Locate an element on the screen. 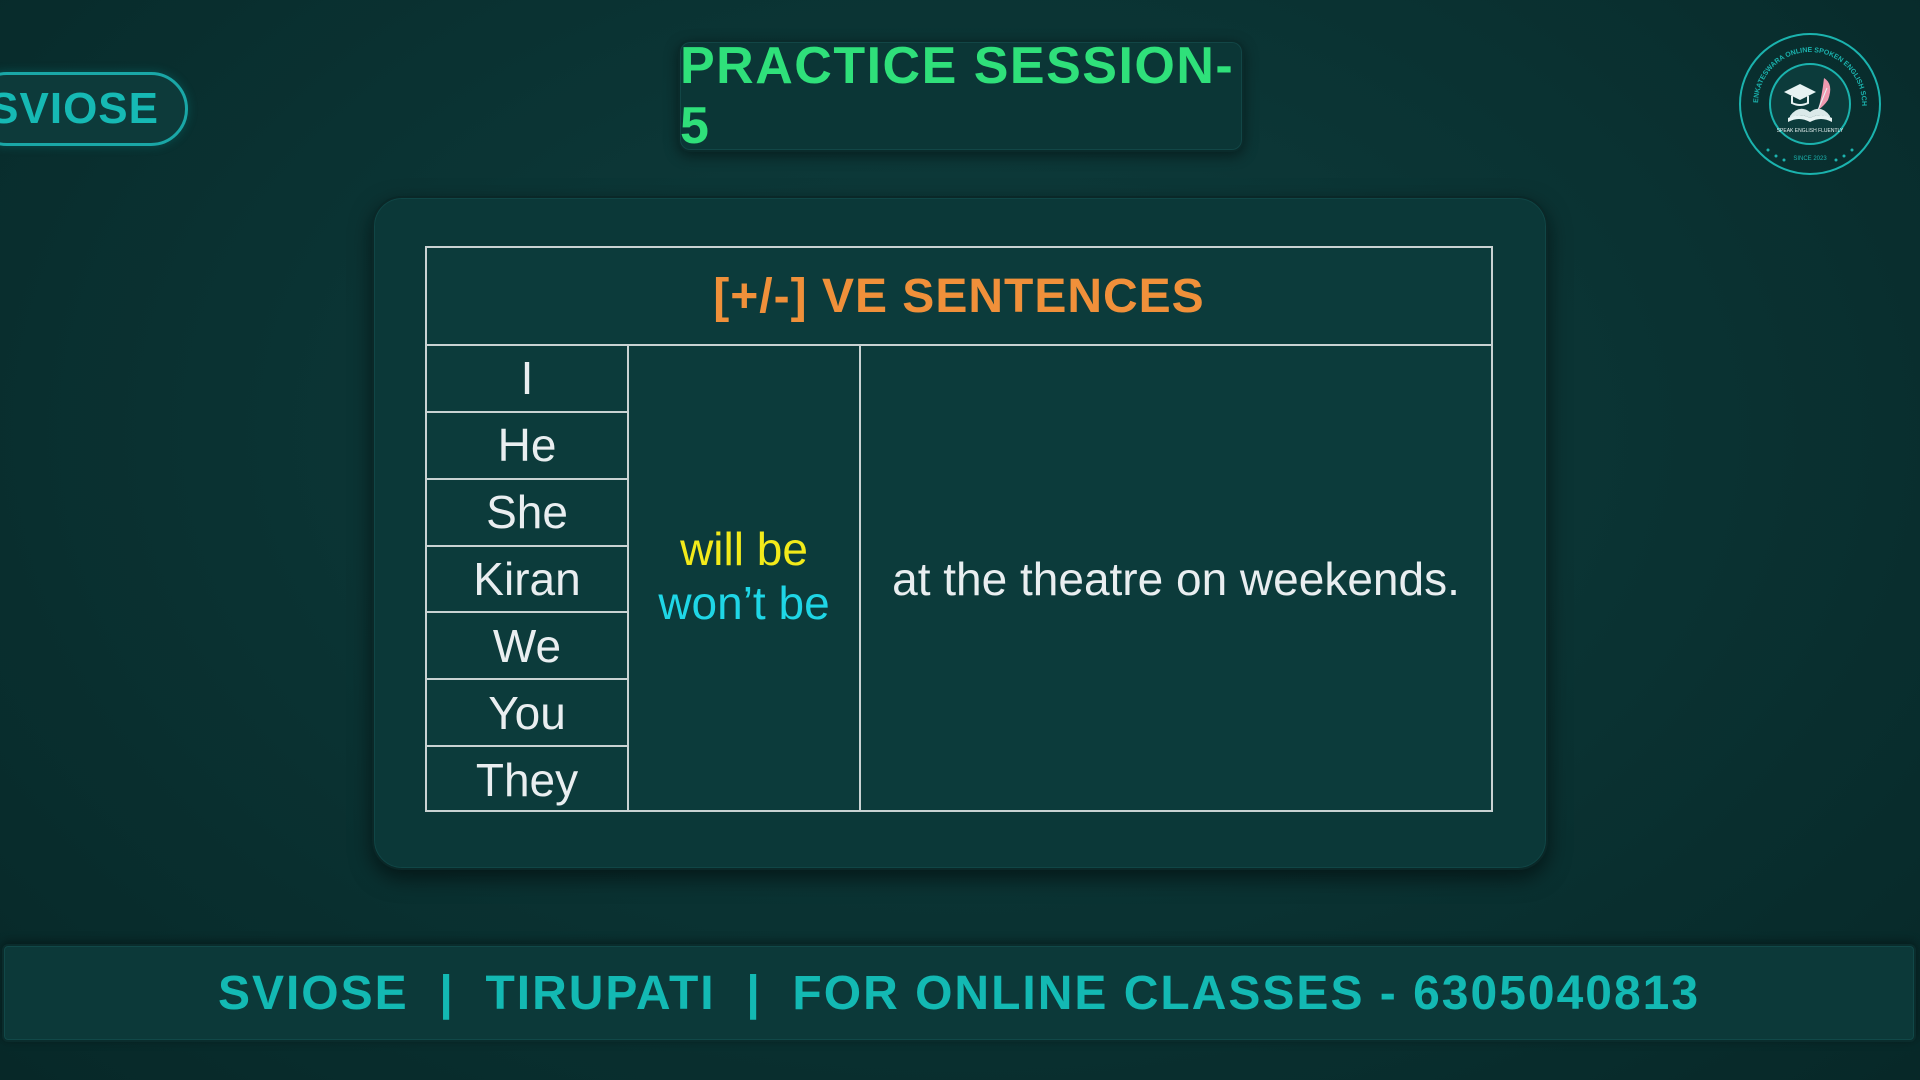 The height and width of the screenshot is (1080, 1920). positive-auxiliary: will be is located at coordinates (744, 549).